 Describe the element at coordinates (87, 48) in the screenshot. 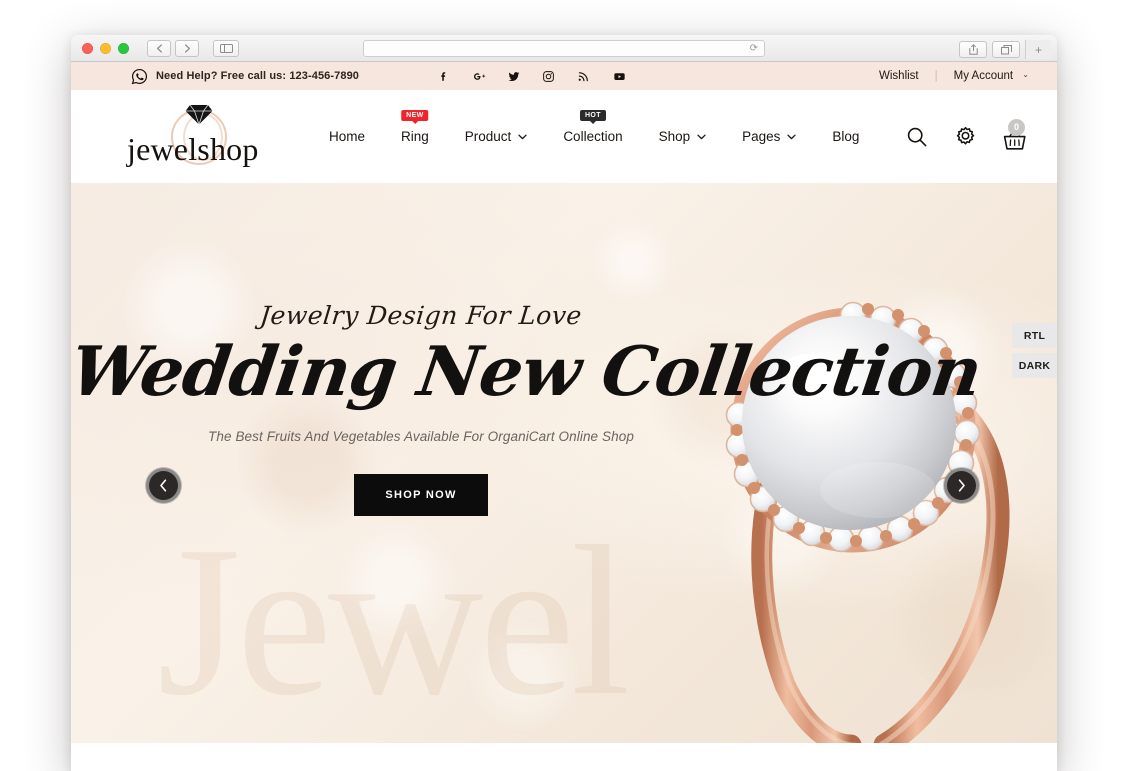

I see `close-window-button` at that location.